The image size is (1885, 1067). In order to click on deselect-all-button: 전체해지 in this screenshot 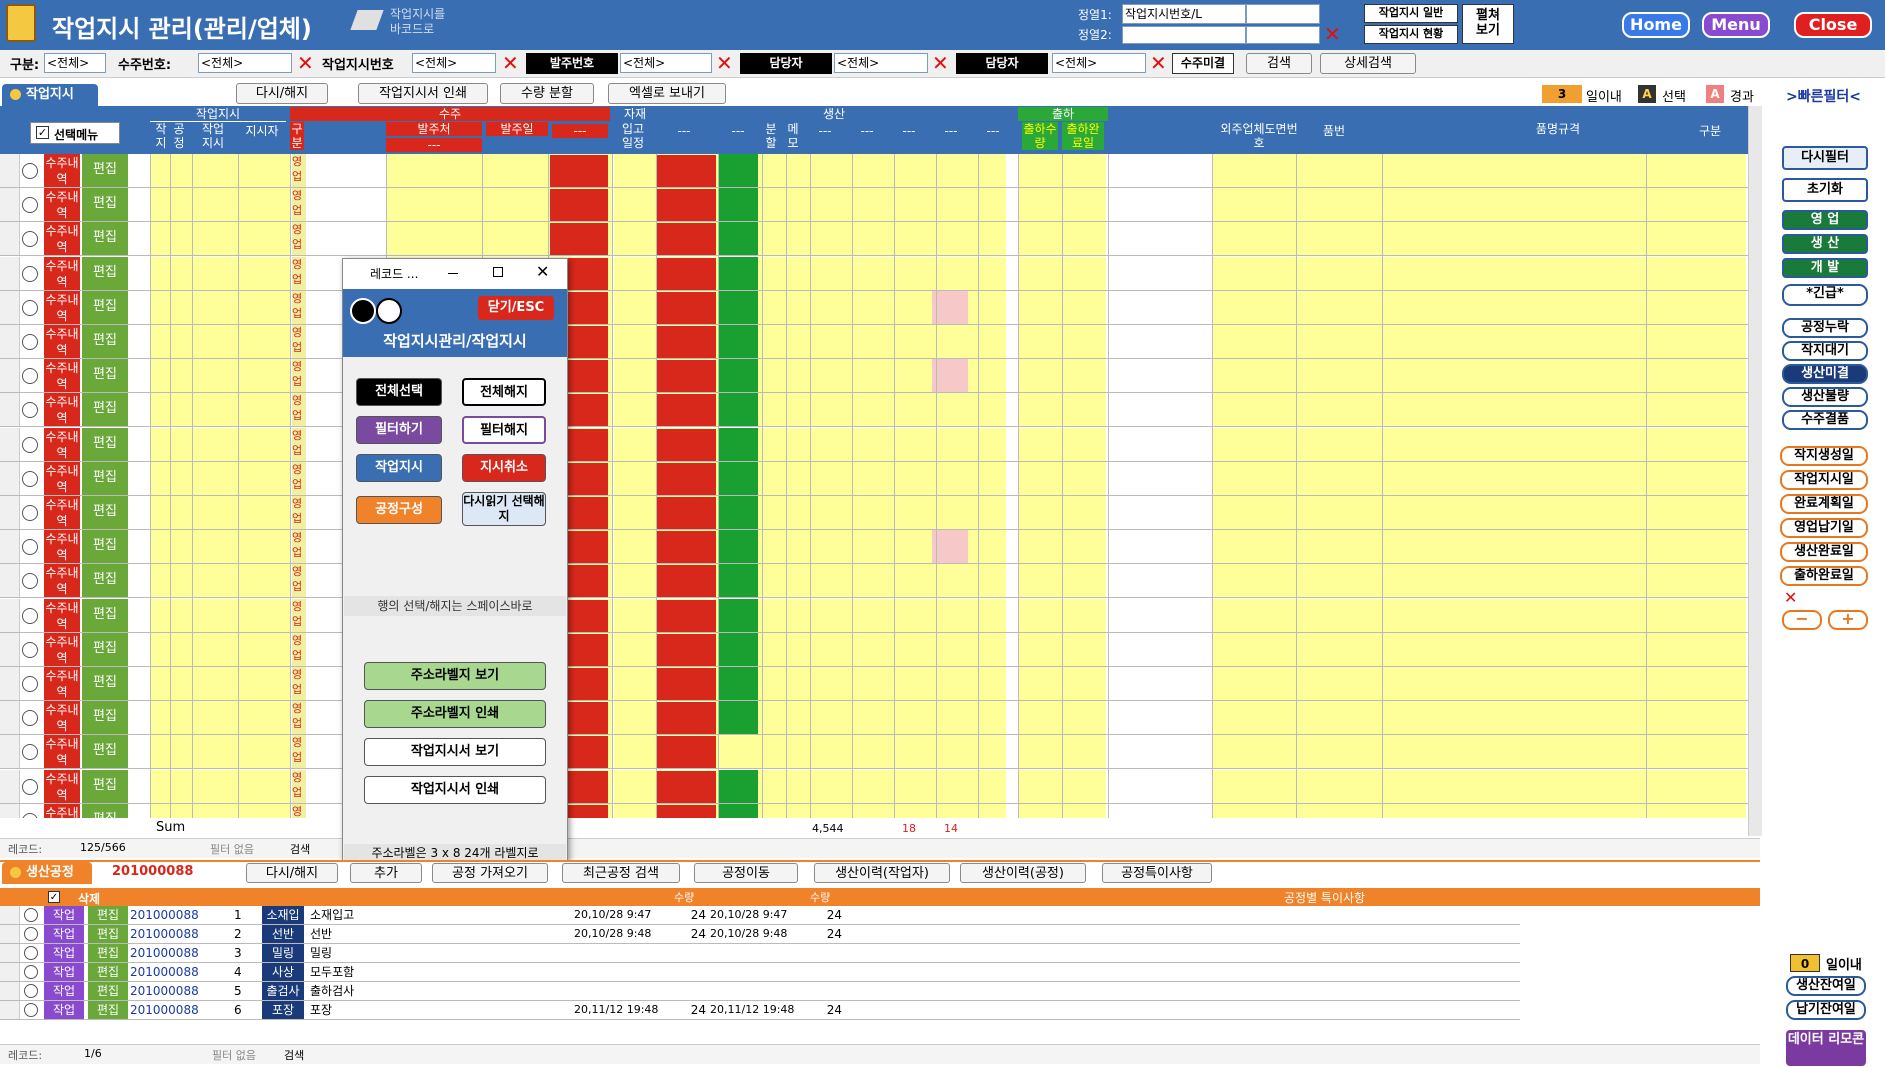, I will do `click(504, 392)`.